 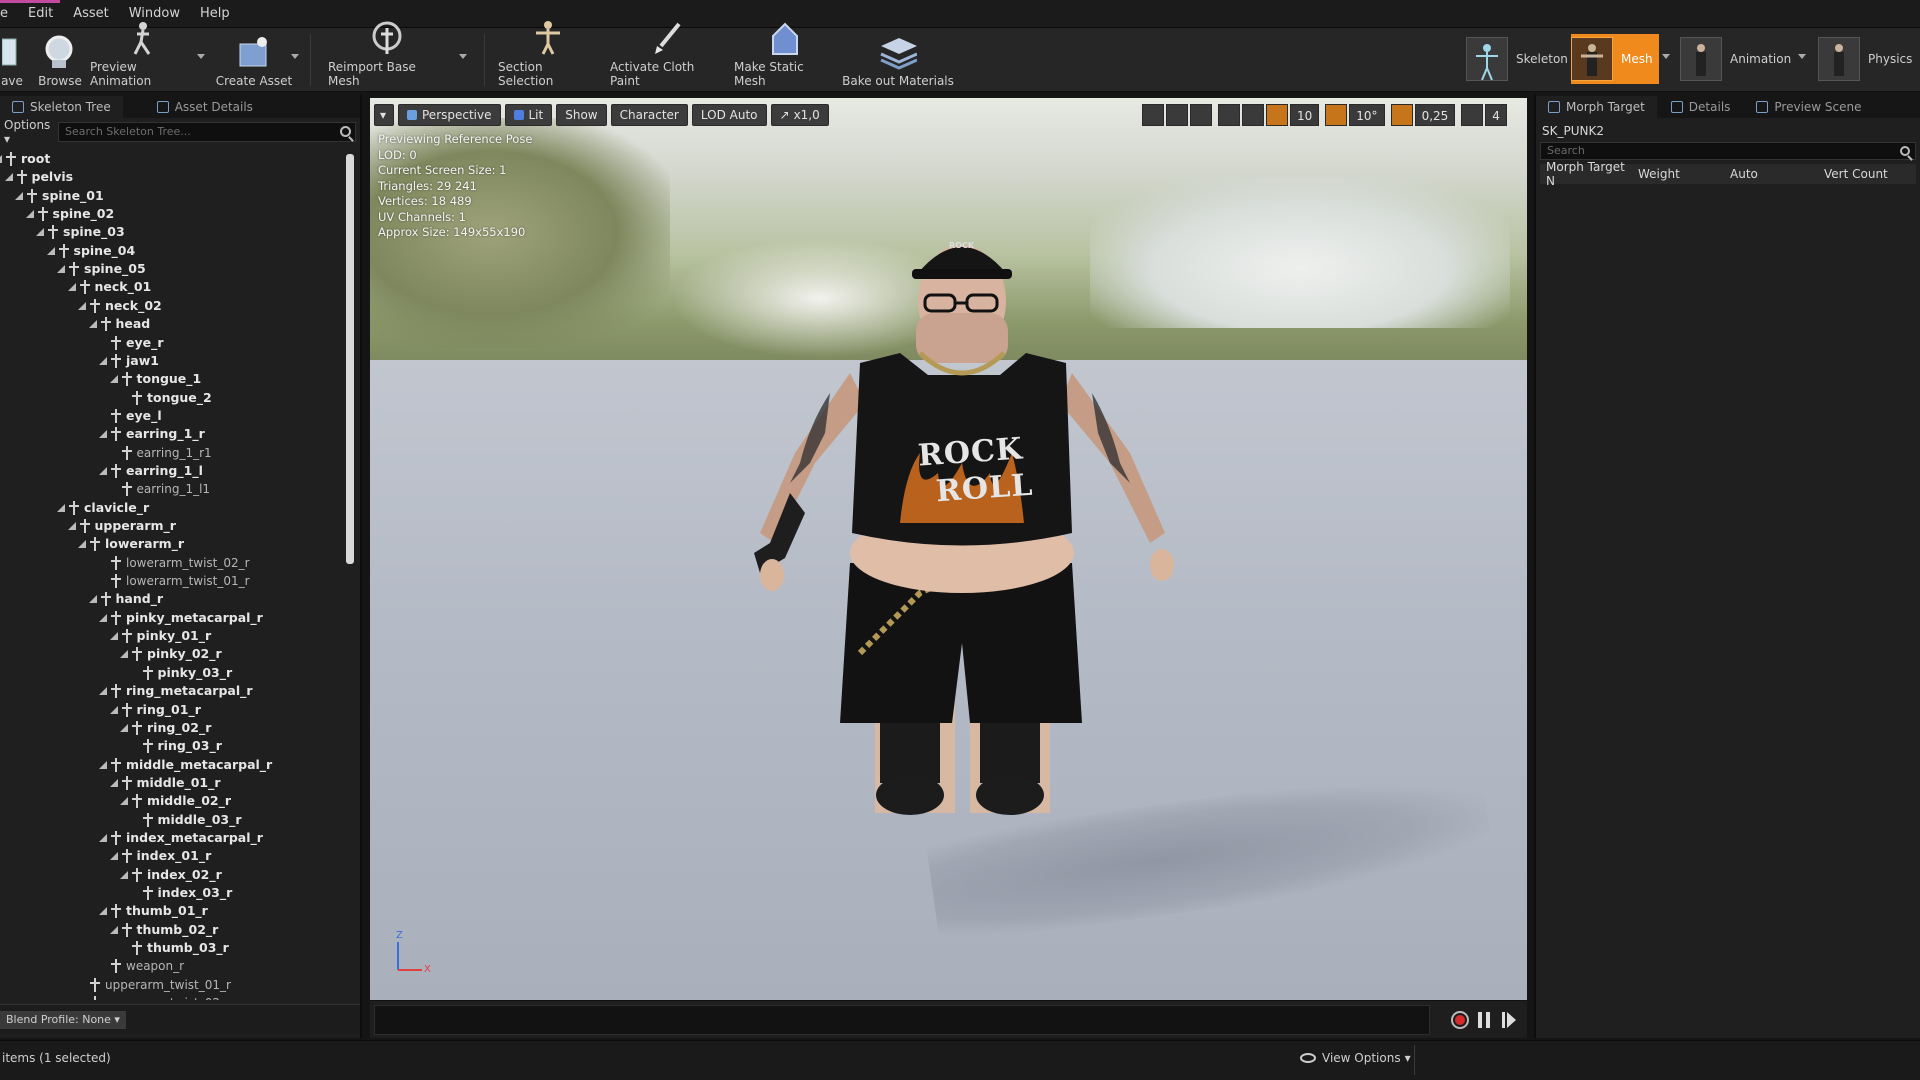 What do you see at coordinates (1277, 115) in the screenshot?
I see `grid-snap-icon` at bounding box center [1277, 115].